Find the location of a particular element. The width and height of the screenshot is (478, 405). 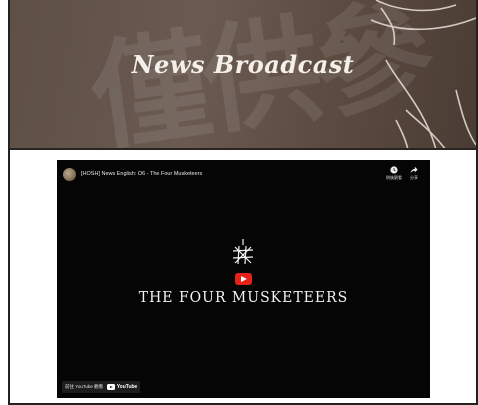

channel-avatar is located at coordinates (69, 174).